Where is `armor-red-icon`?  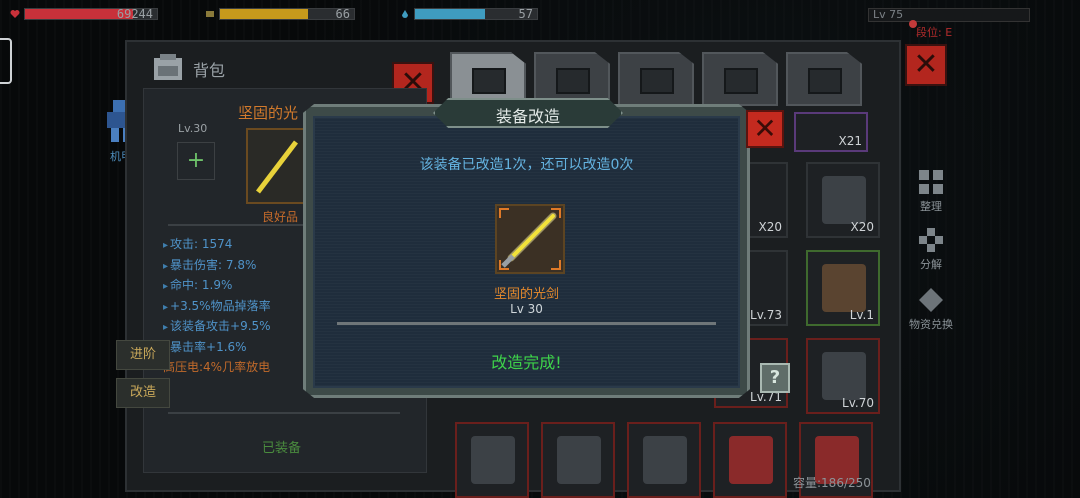 armor-red-icon is located at coordinates (751, 460).